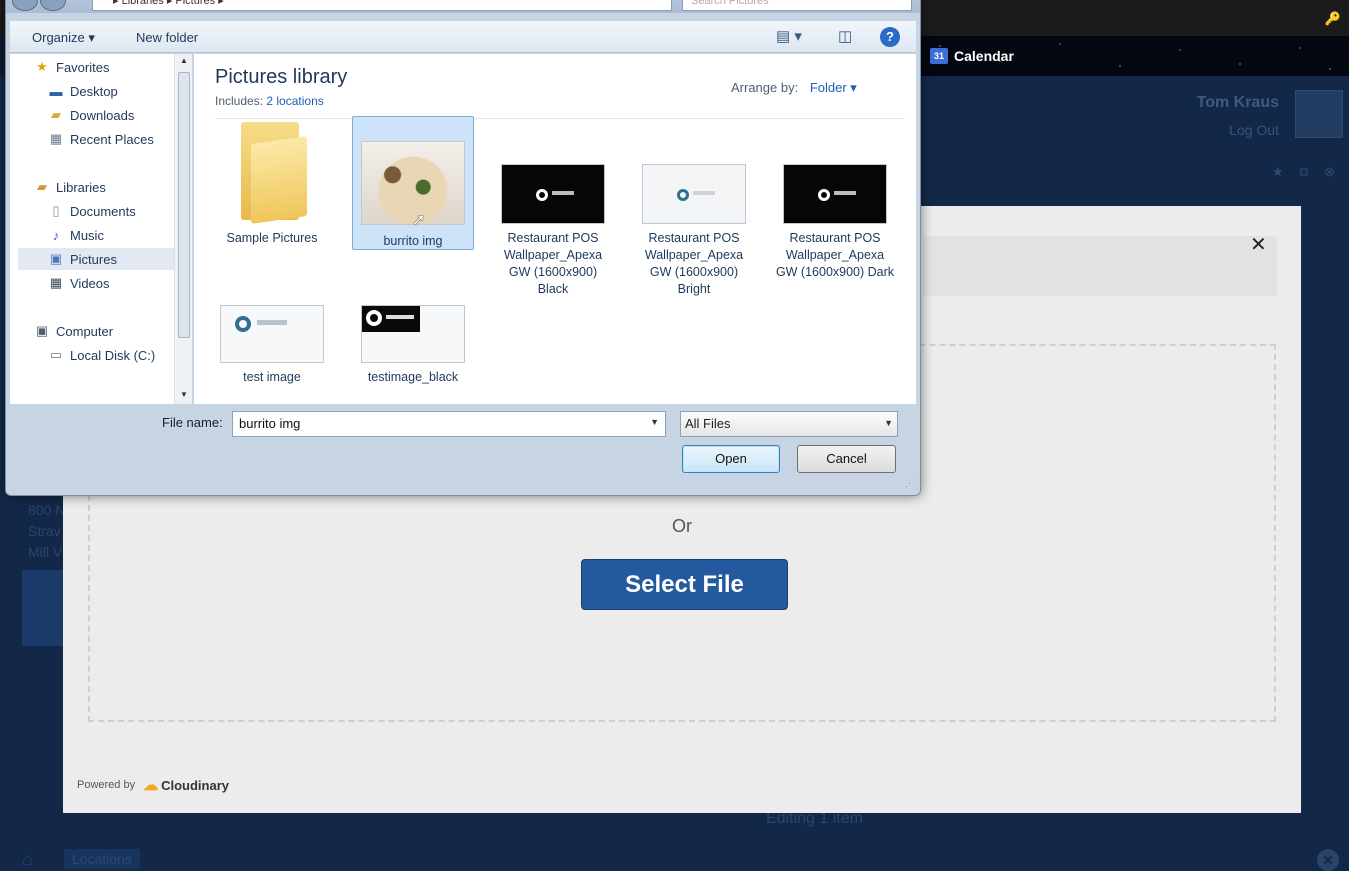 The width and height of the screenshot is (1349, 871). What do you see at coordinates (106, 785) in the screenshot?
I see `powered-by-label: Powered by` at bounding box center [106, 785].